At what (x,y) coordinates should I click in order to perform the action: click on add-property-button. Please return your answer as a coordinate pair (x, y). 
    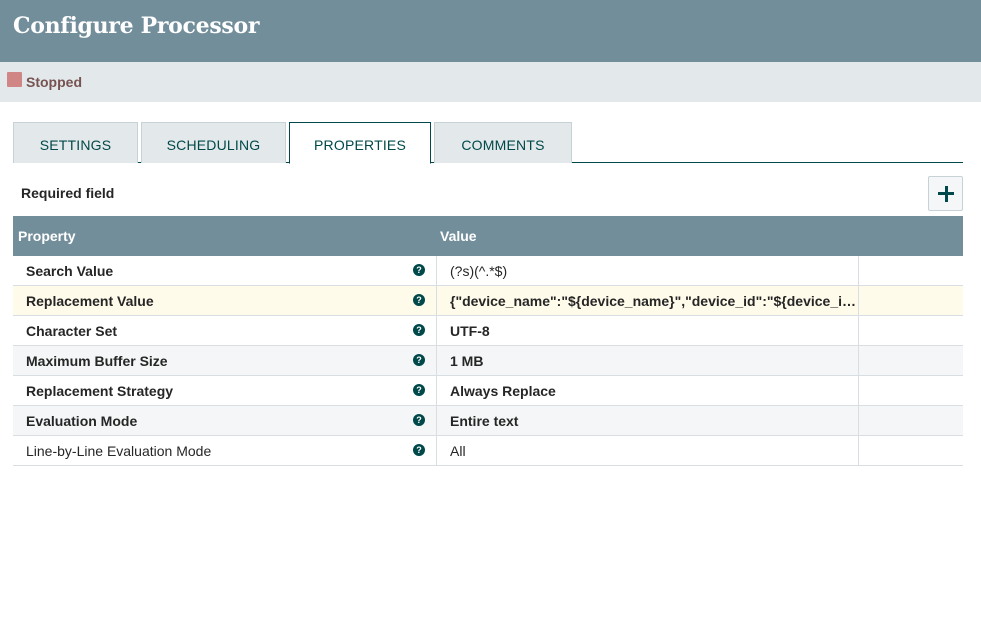
    Looking at the image, I should click on (945, 193).